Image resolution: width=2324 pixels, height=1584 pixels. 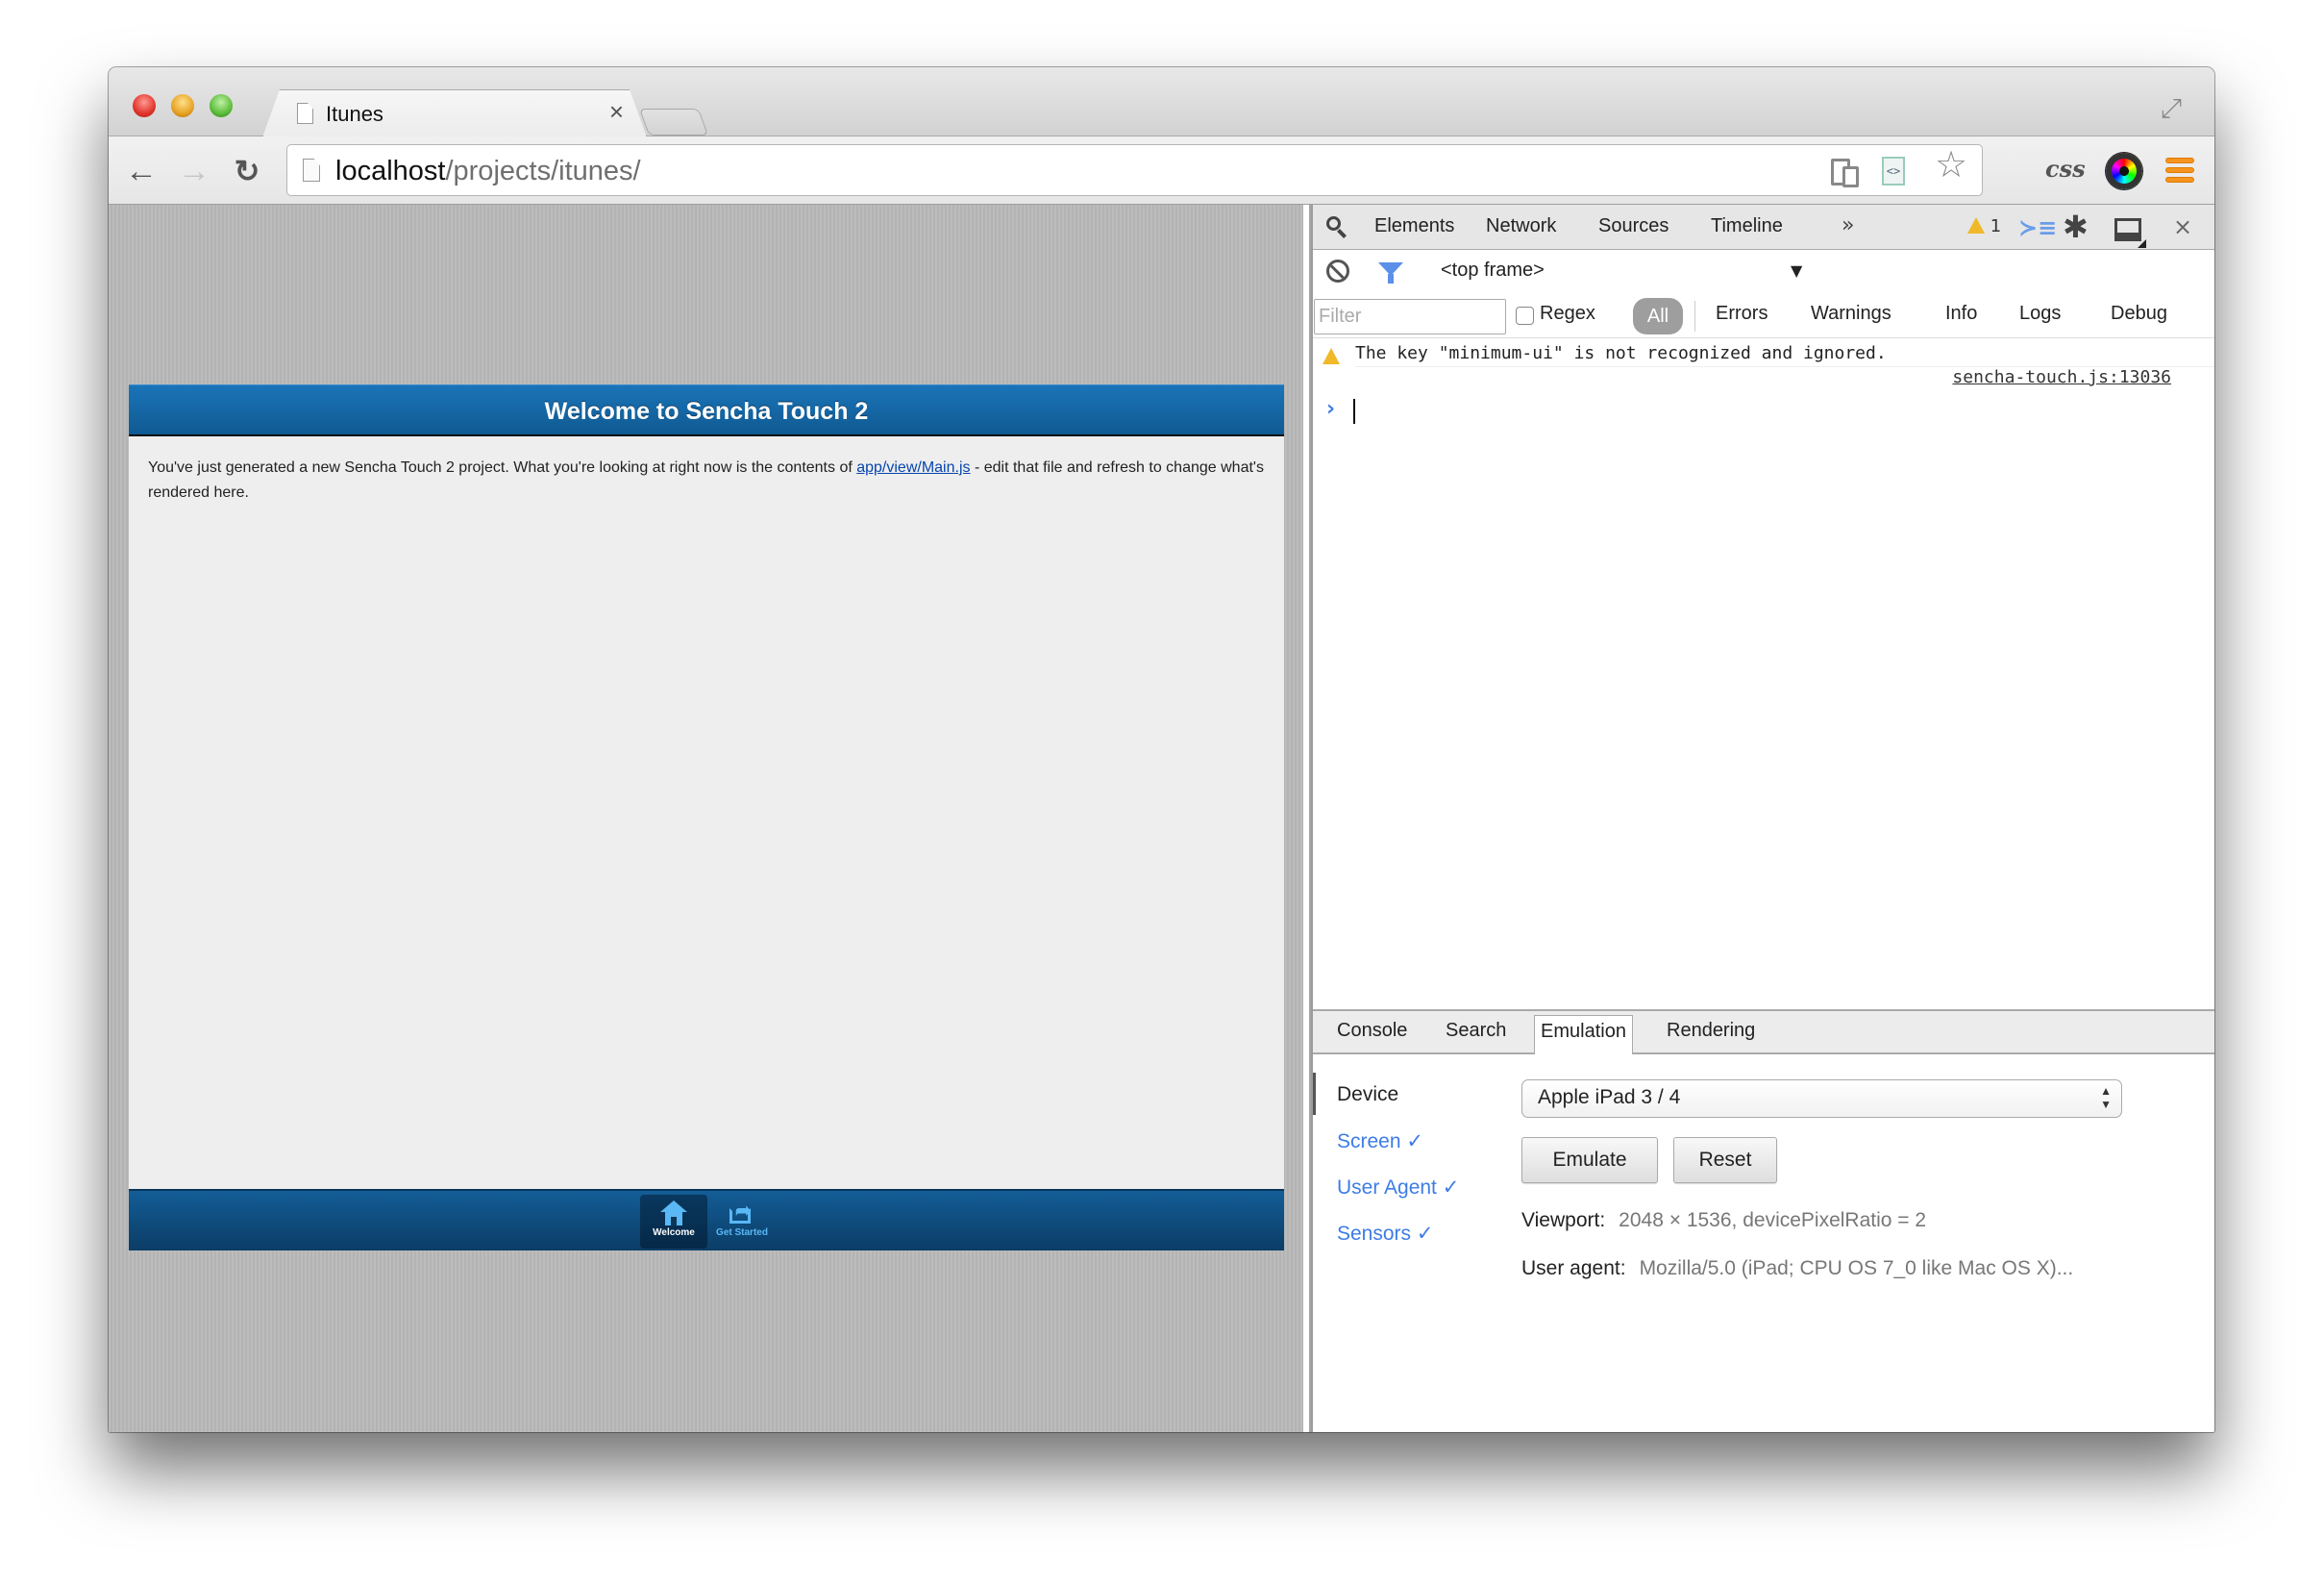 What do you see at coordinates (221, 106) in the screenshot?
I see `zoom-window-button` at bounding box center [221, 106].